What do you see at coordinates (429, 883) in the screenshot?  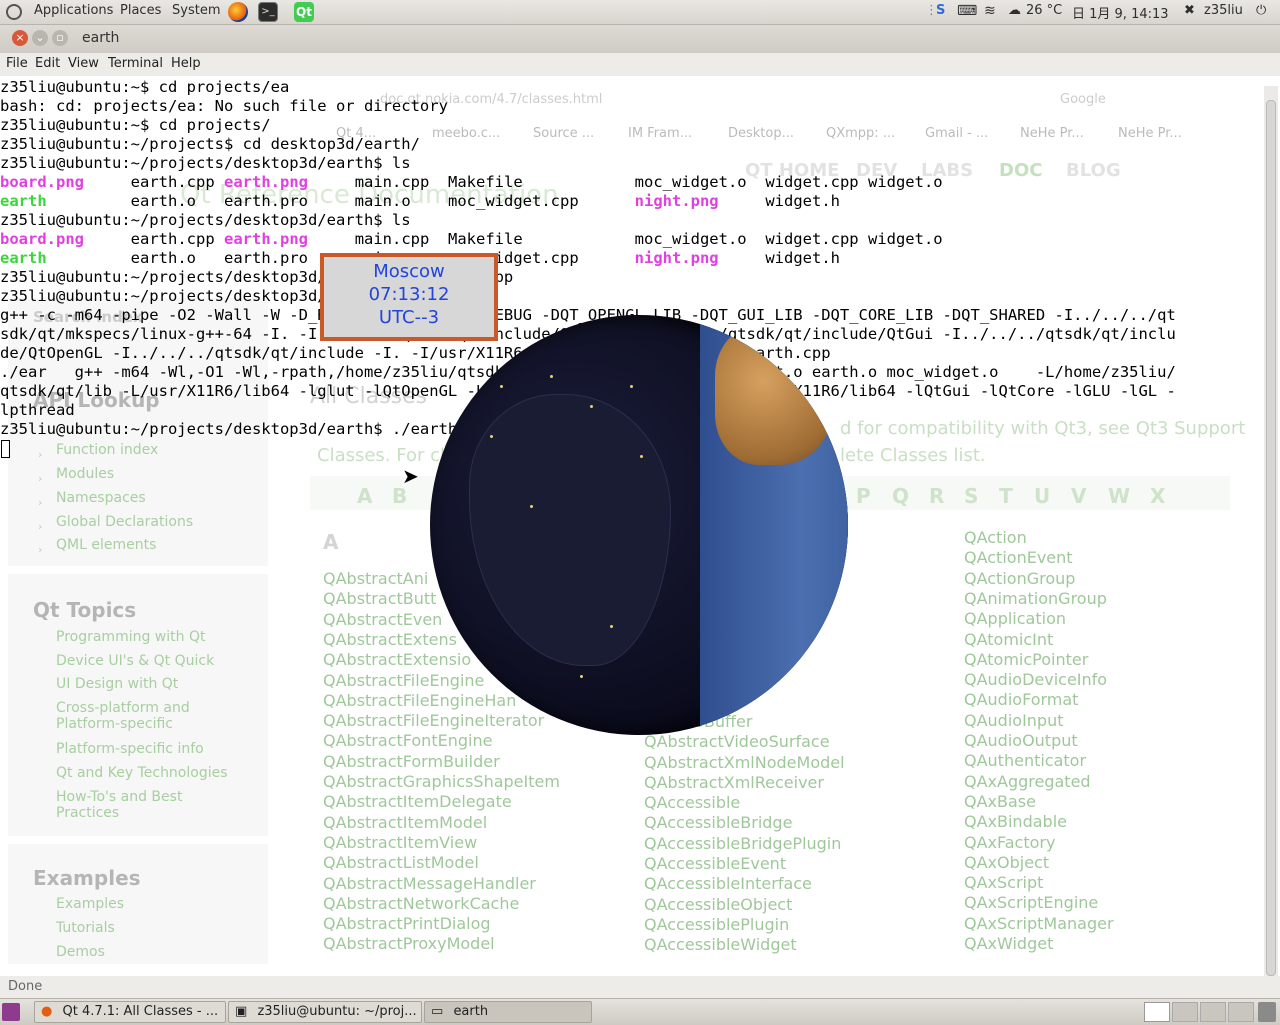 I see `class-link: QAbstractMessageHandler` at bounding box center [429, 883].